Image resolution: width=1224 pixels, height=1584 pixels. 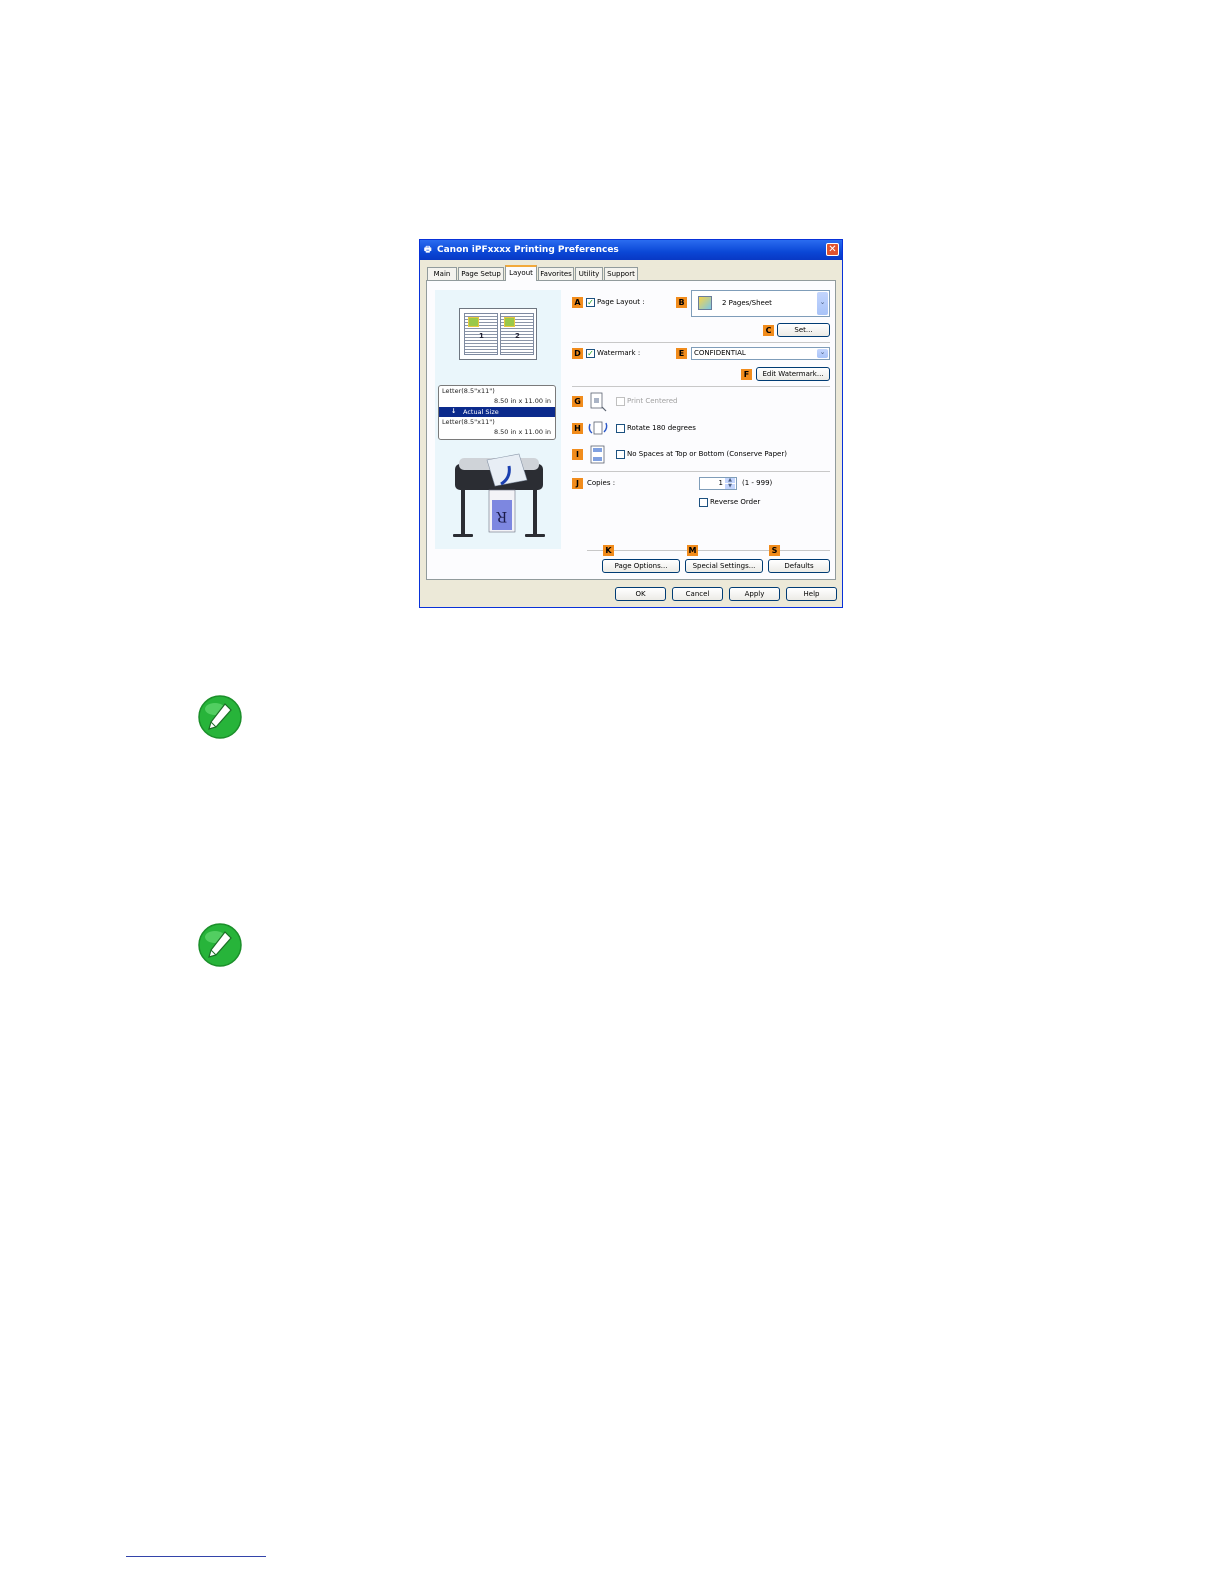 What do you see at coordinates (522, 401) in the screenshot?
I see `original-size-dimensions: 8.50 in x 11.00 in` at bounding box center [522, 401].